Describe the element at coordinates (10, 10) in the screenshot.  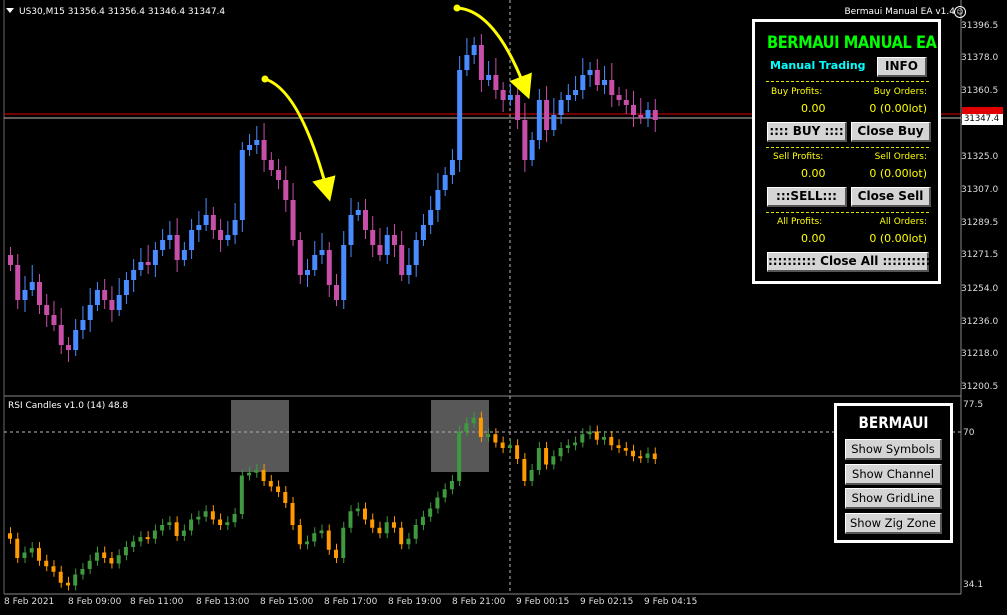
I see `dropdown-triangle-icon` at that location.